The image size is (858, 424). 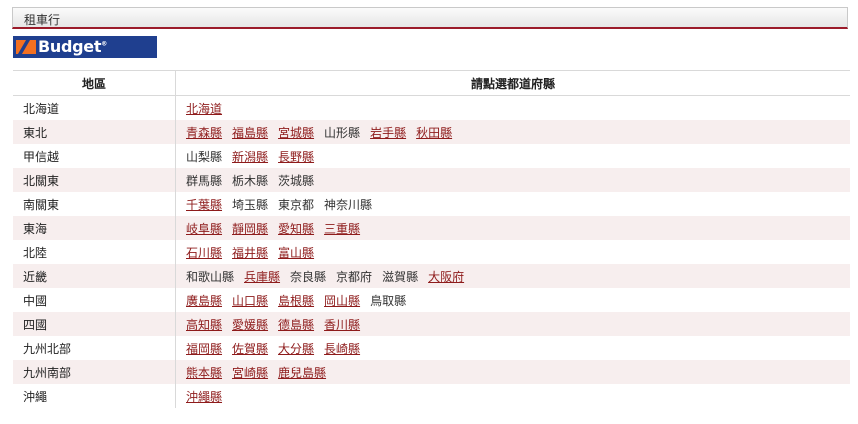 I want to click on table-row: 中國 廣島縣 山口縣 島根縣 岡山縣 鳥取縣, so click(x=431, y=300).